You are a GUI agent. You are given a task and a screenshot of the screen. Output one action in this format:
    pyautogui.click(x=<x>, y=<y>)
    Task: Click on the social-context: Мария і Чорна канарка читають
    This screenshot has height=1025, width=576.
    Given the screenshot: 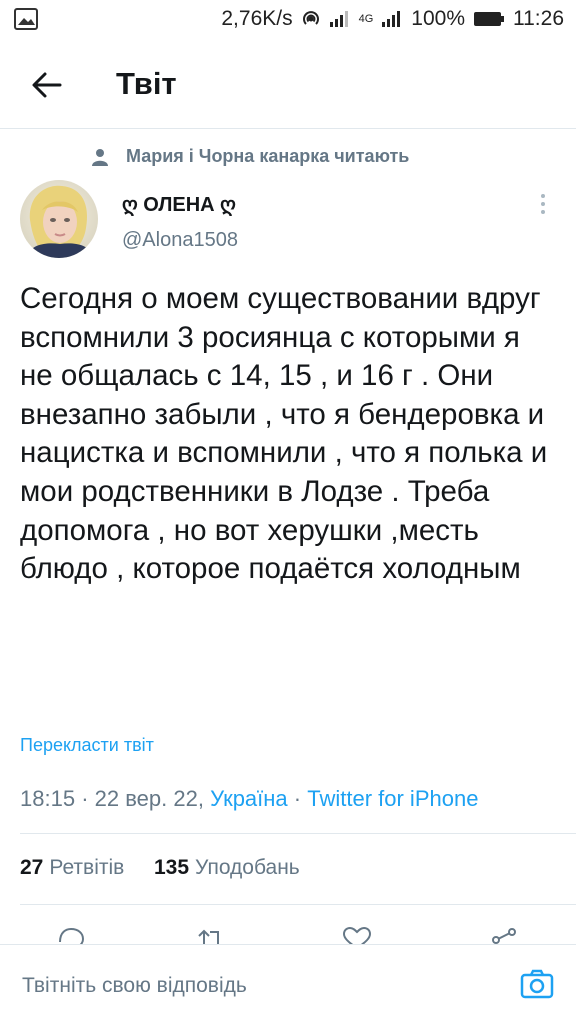 What is the action you would take?
    pyautogui.click(x=250, y=156)
    